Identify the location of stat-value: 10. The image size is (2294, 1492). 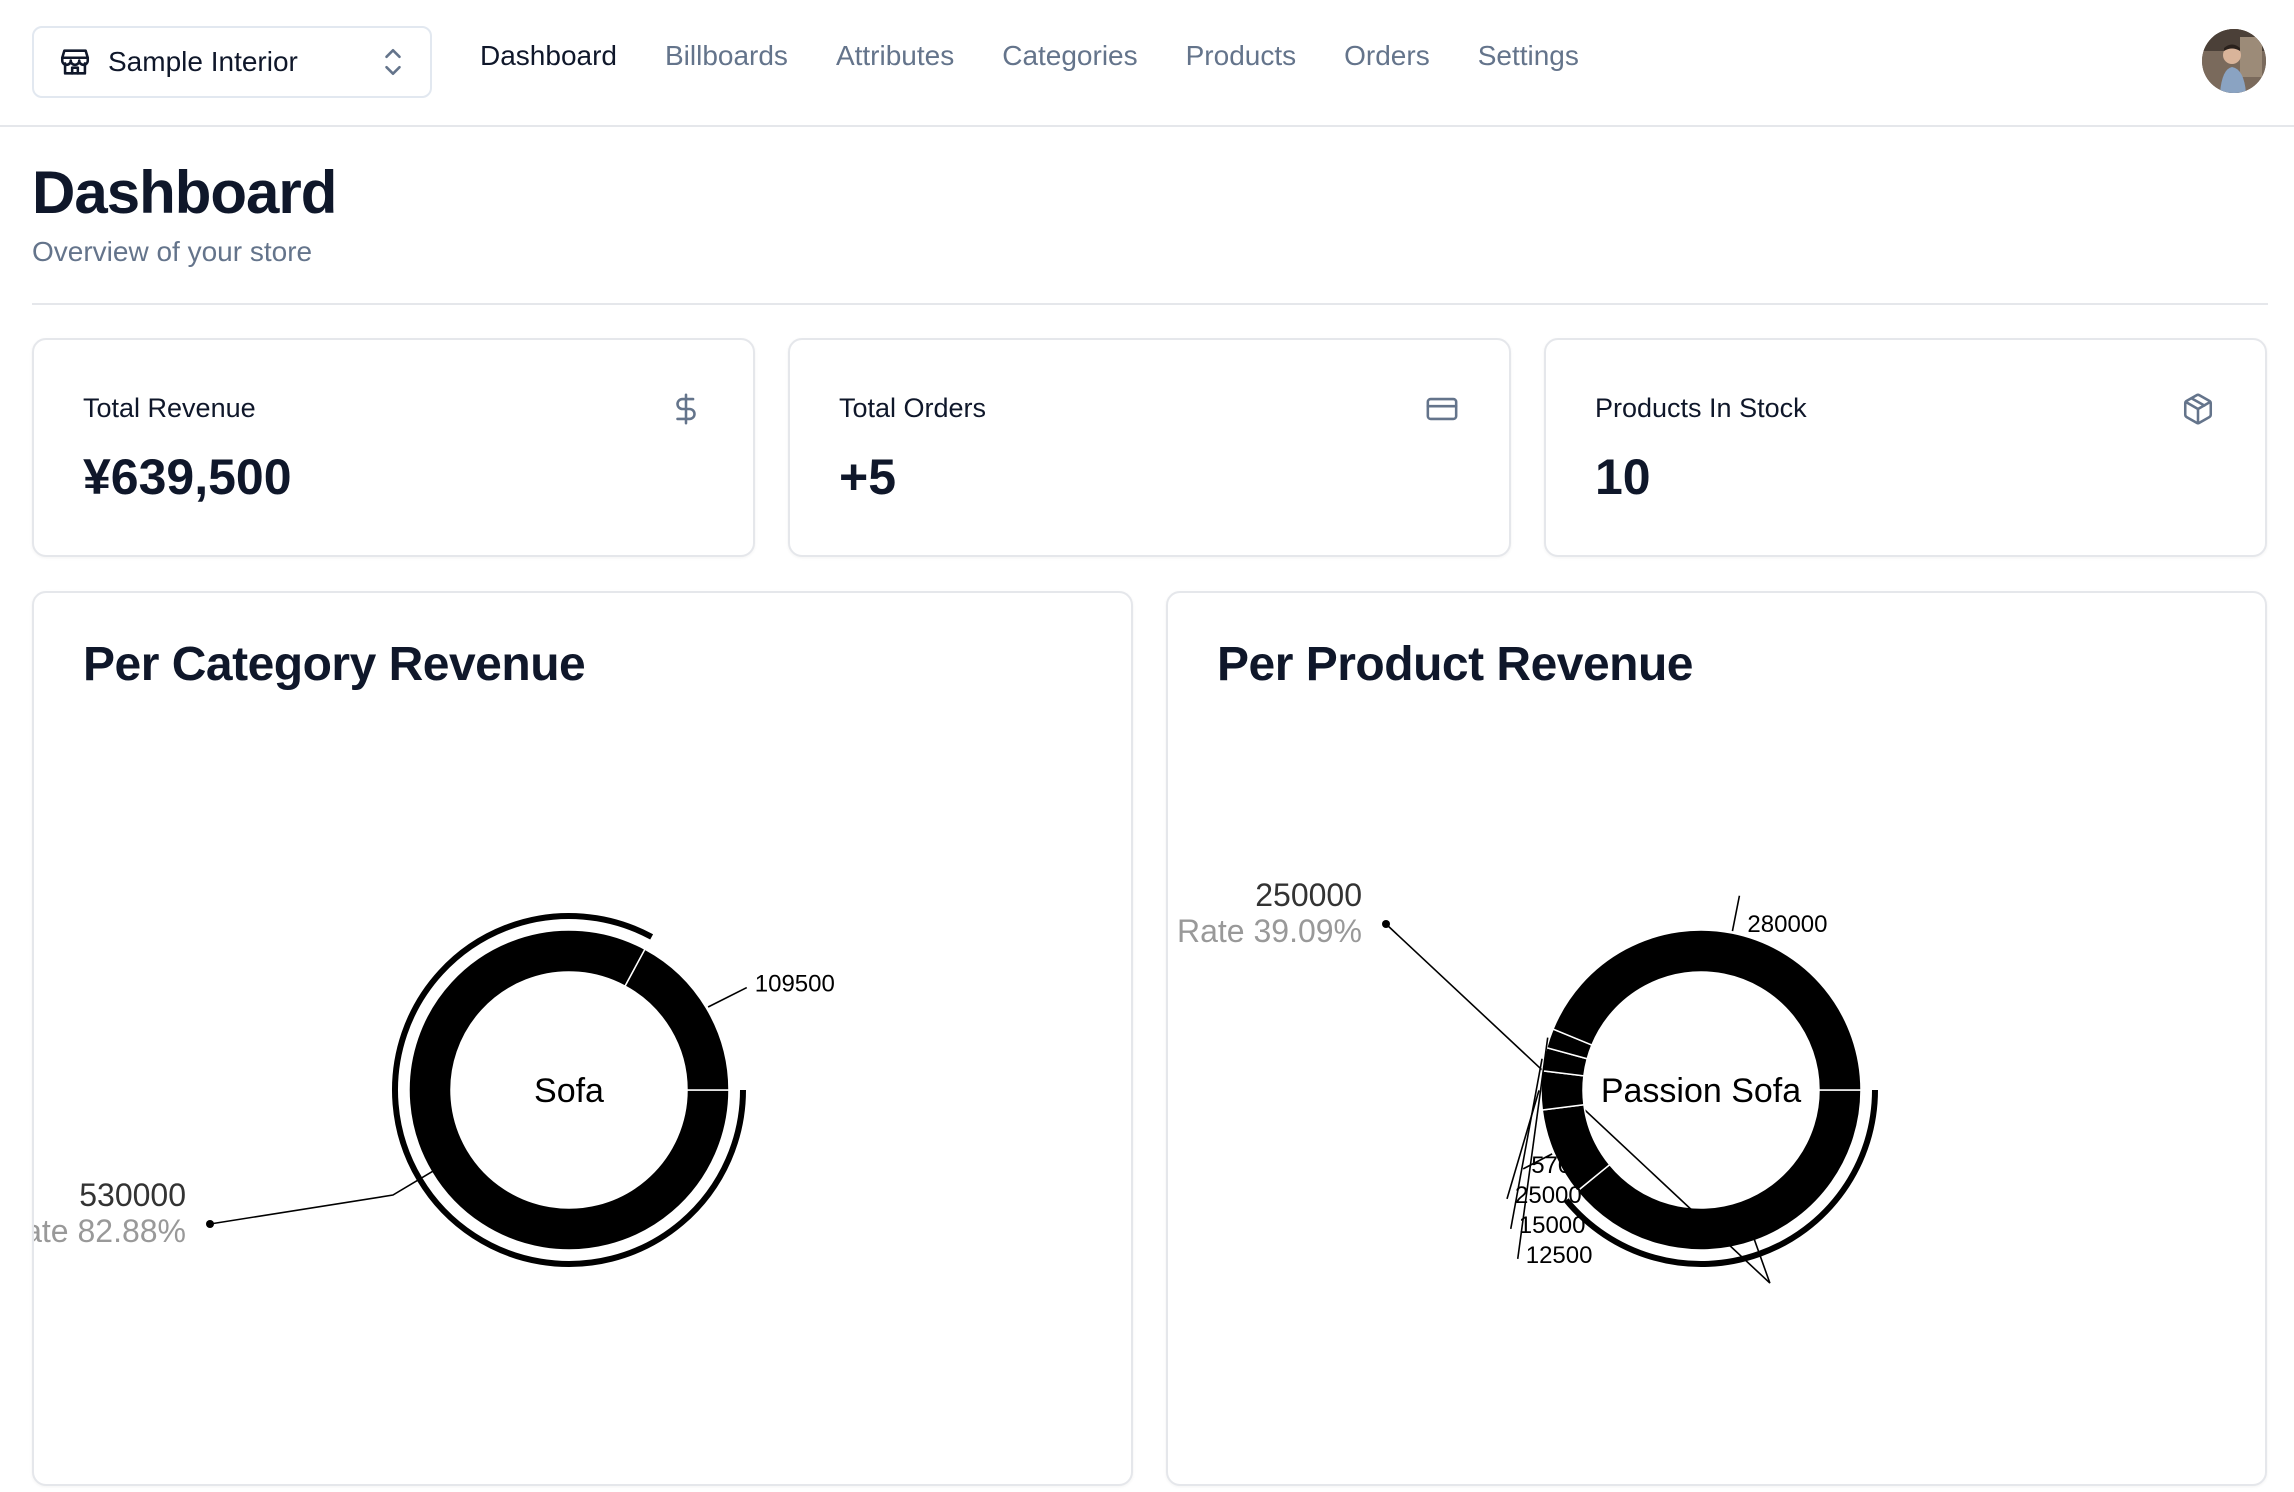
(1623, 477).